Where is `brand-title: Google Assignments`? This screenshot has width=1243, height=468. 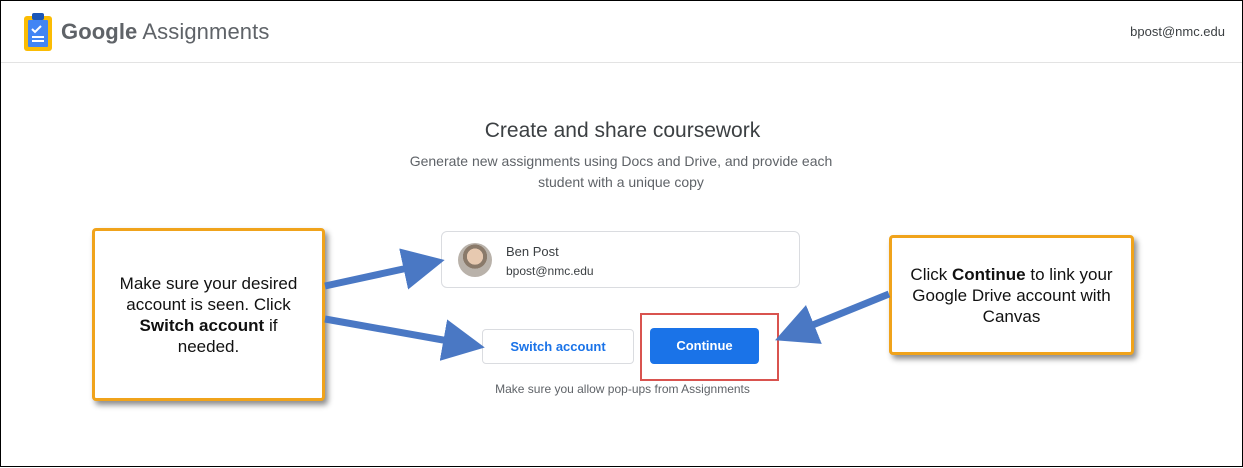 brand-title: Google Assignments is located at coordinates (165, 32).